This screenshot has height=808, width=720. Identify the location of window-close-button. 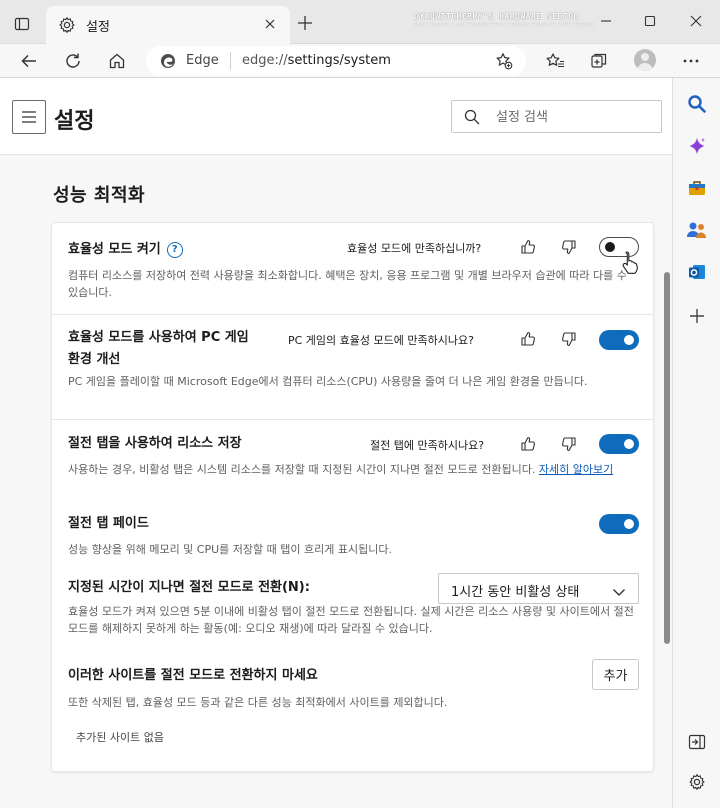
(696, 21).